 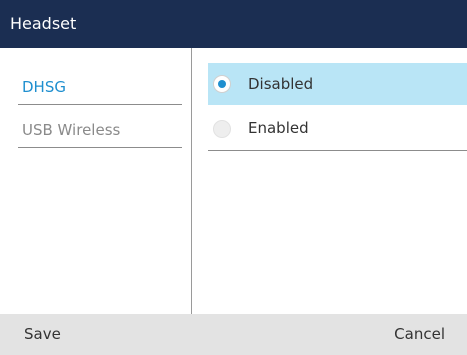 I want to click on title-bar: Headset, so click(x=233, y=24).